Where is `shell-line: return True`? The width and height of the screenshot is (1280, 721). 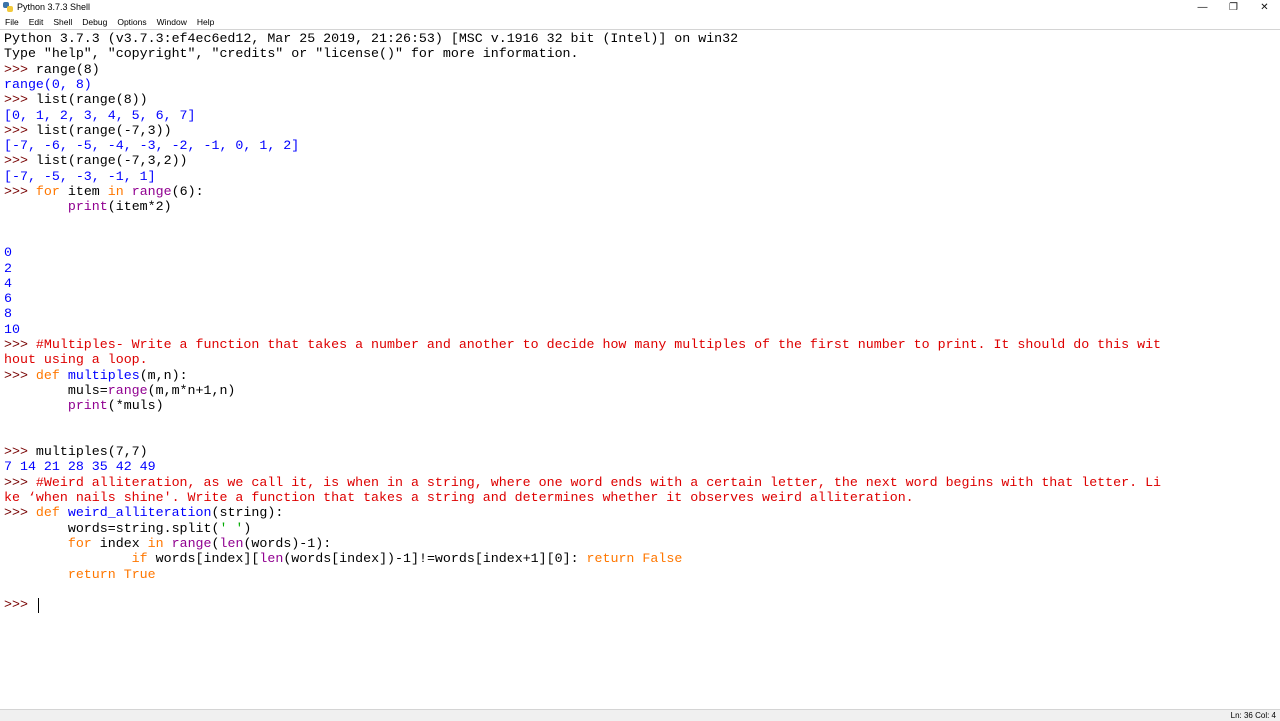 shell-line: return True is located at coordinates (80, 574).